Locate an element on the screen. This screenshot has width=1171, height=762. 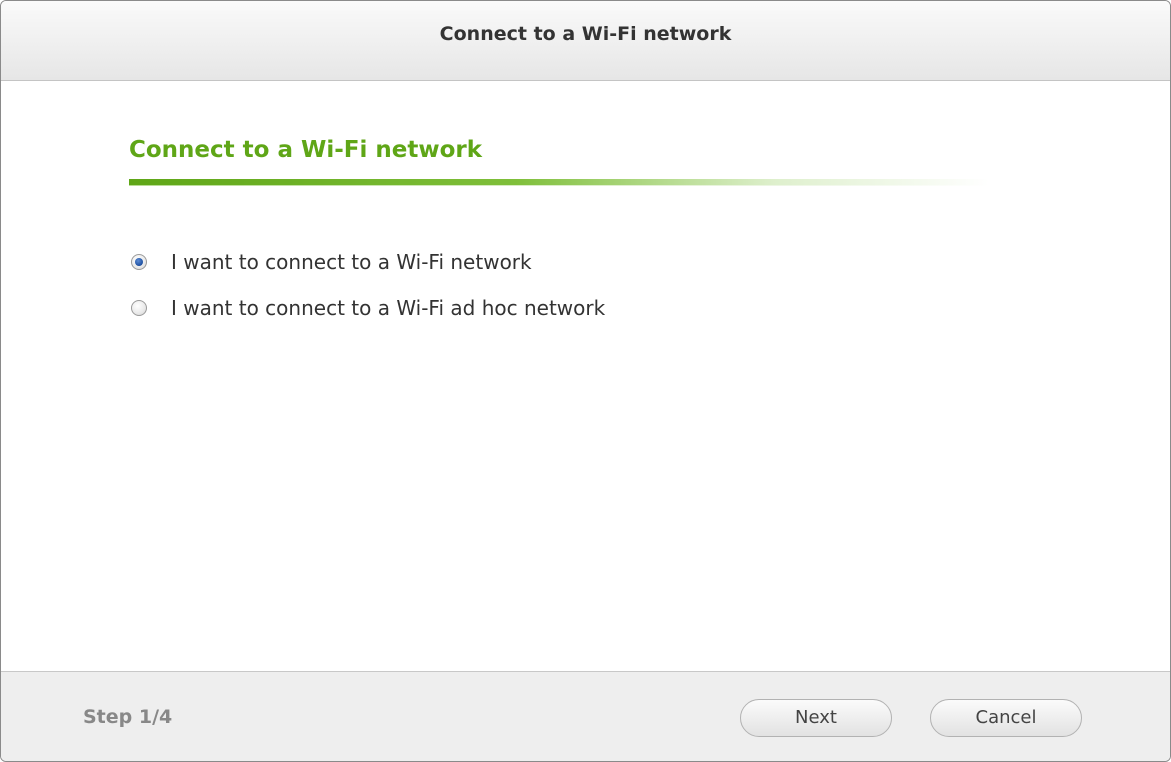
dialog-titlebar: Connect to a Wi-Fi network is located at coordinates (585, 41).